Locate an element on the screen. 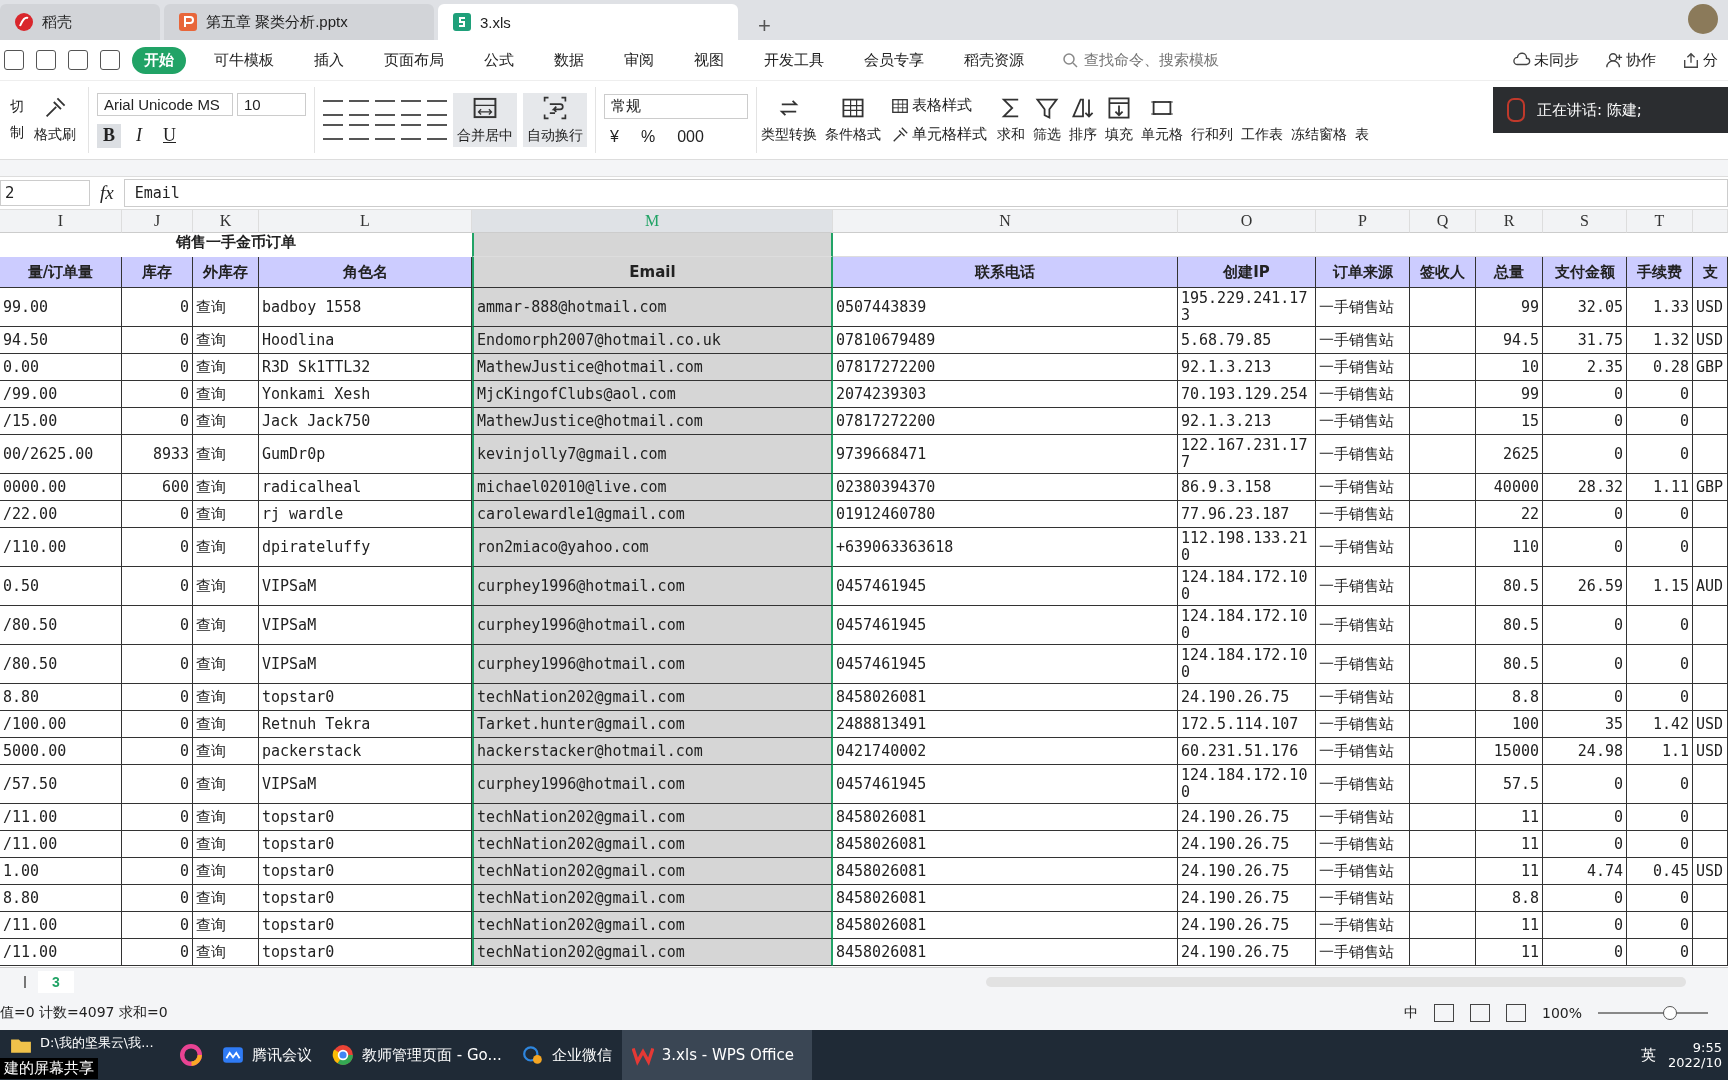 The height and width of the screenshot is (1080, 1728). zoom-slider-thumb is located at coordinates (1669, 1013).